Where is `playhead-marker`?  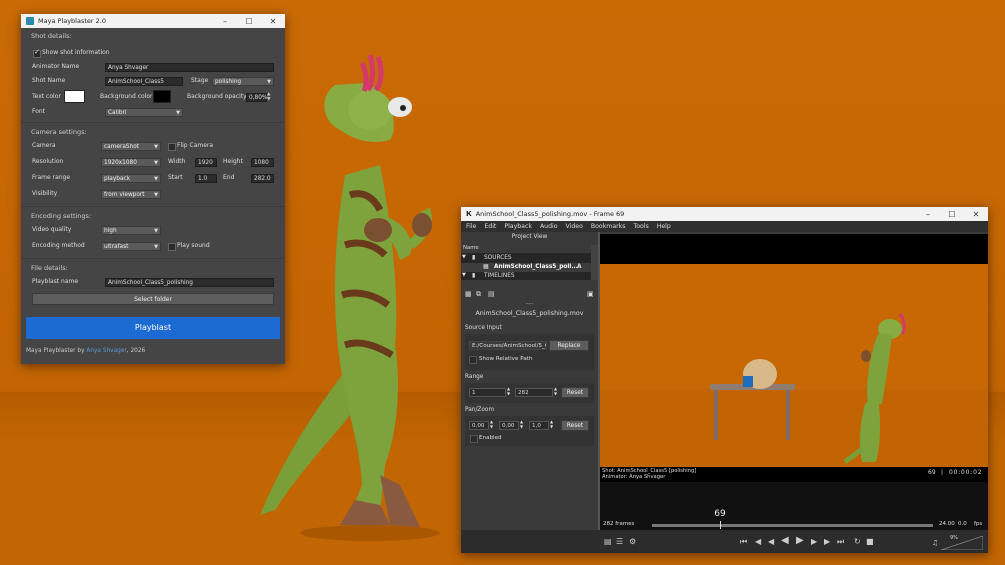
playhead-marker is located at coordinates (720, 525).